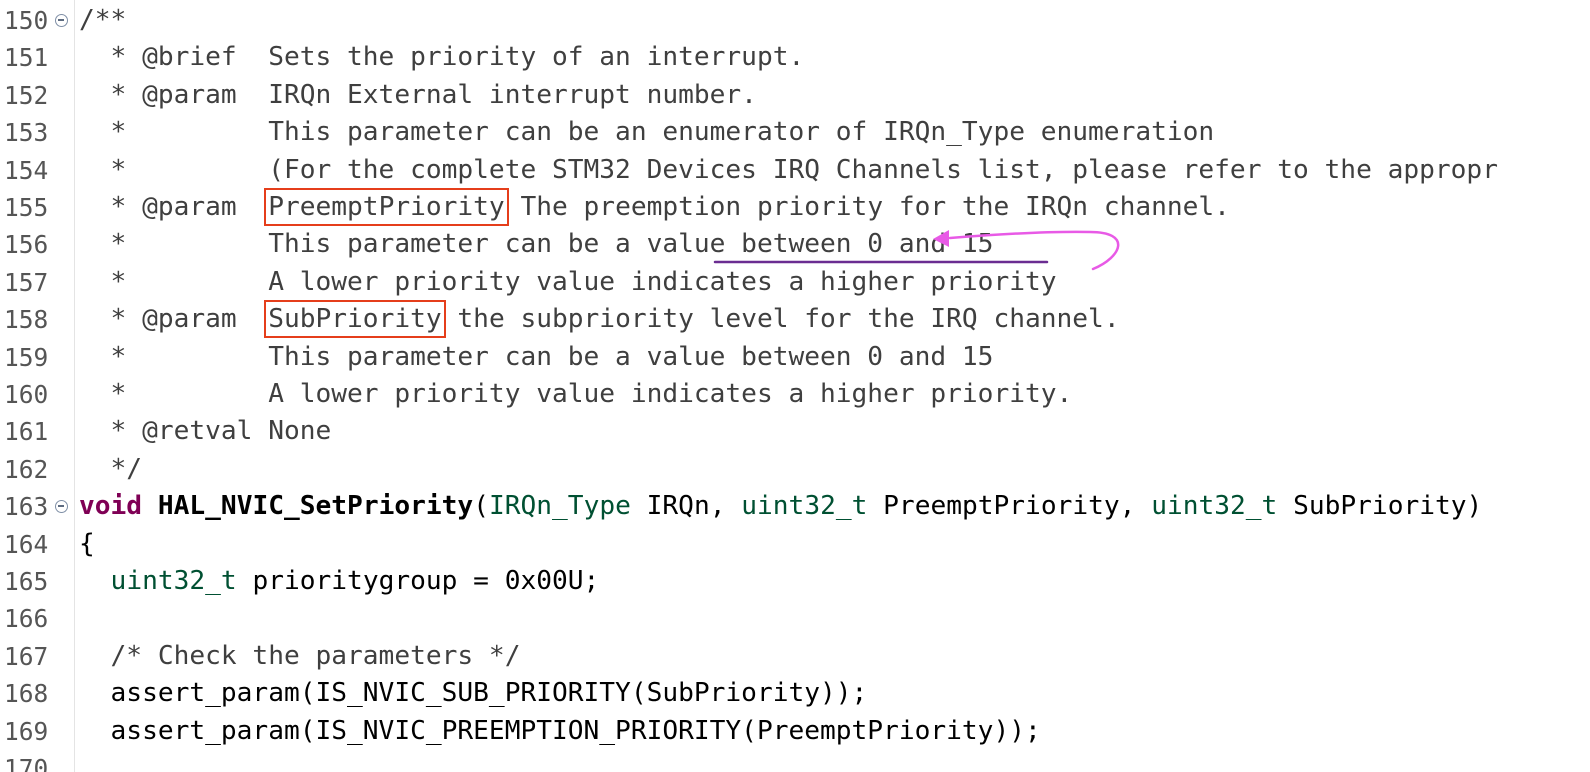 The height and width of the screenshot is (772, 1590). I want to click on line-number: 169, so click(26, 731).